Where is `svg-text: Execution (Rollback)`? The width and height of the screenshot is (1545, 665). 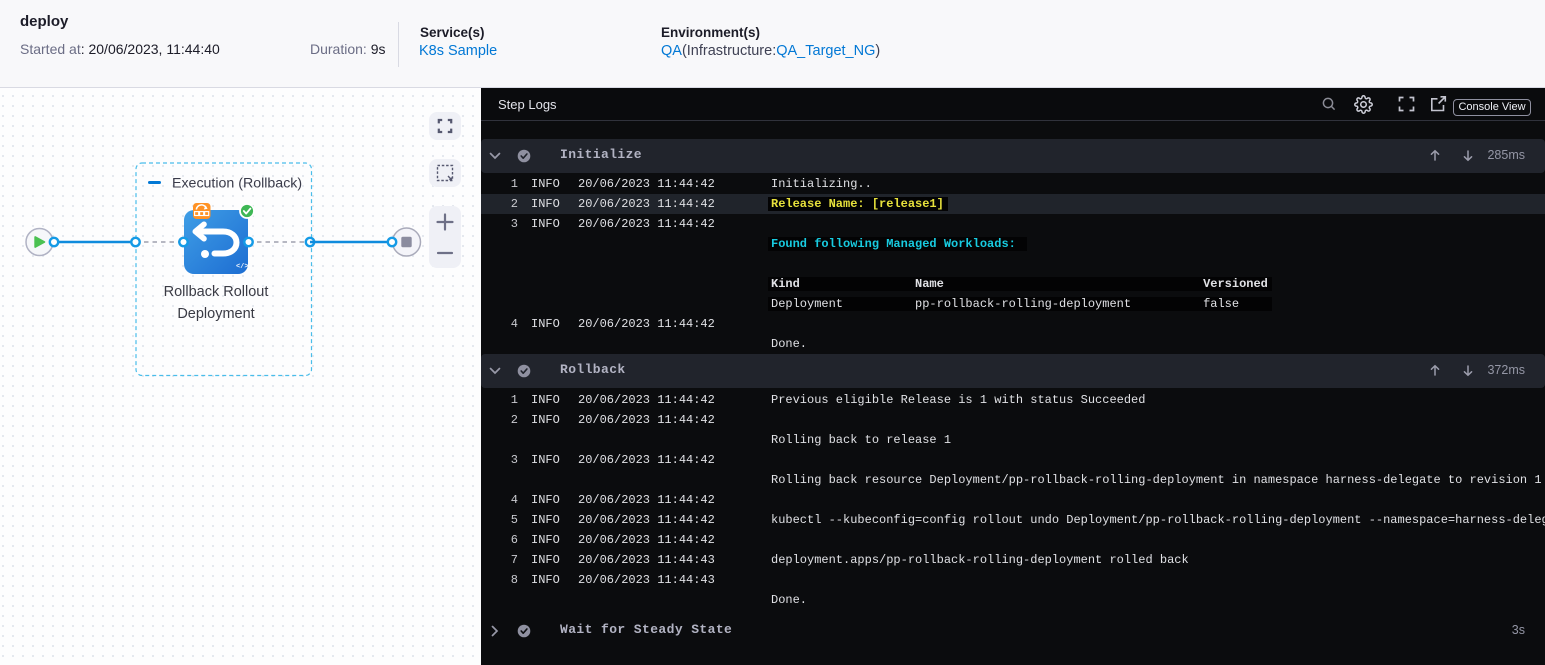 svg-text: Execution (Rollback) is located at coordinates (237, 184).